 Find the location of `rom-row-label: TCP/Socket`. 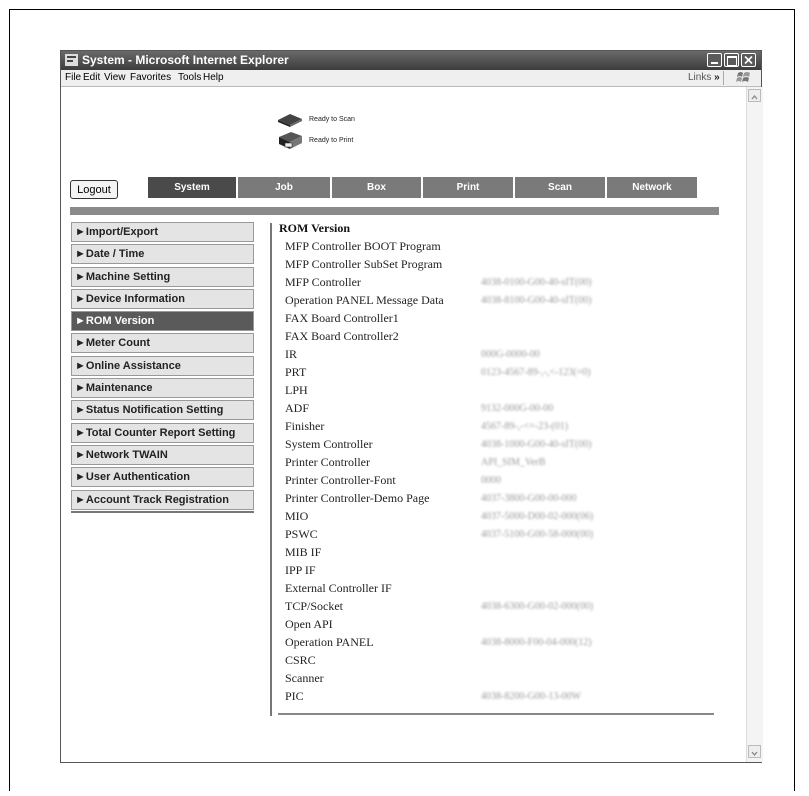

rom-row-label: TCP/Socket is located at coordinates (314, 606).